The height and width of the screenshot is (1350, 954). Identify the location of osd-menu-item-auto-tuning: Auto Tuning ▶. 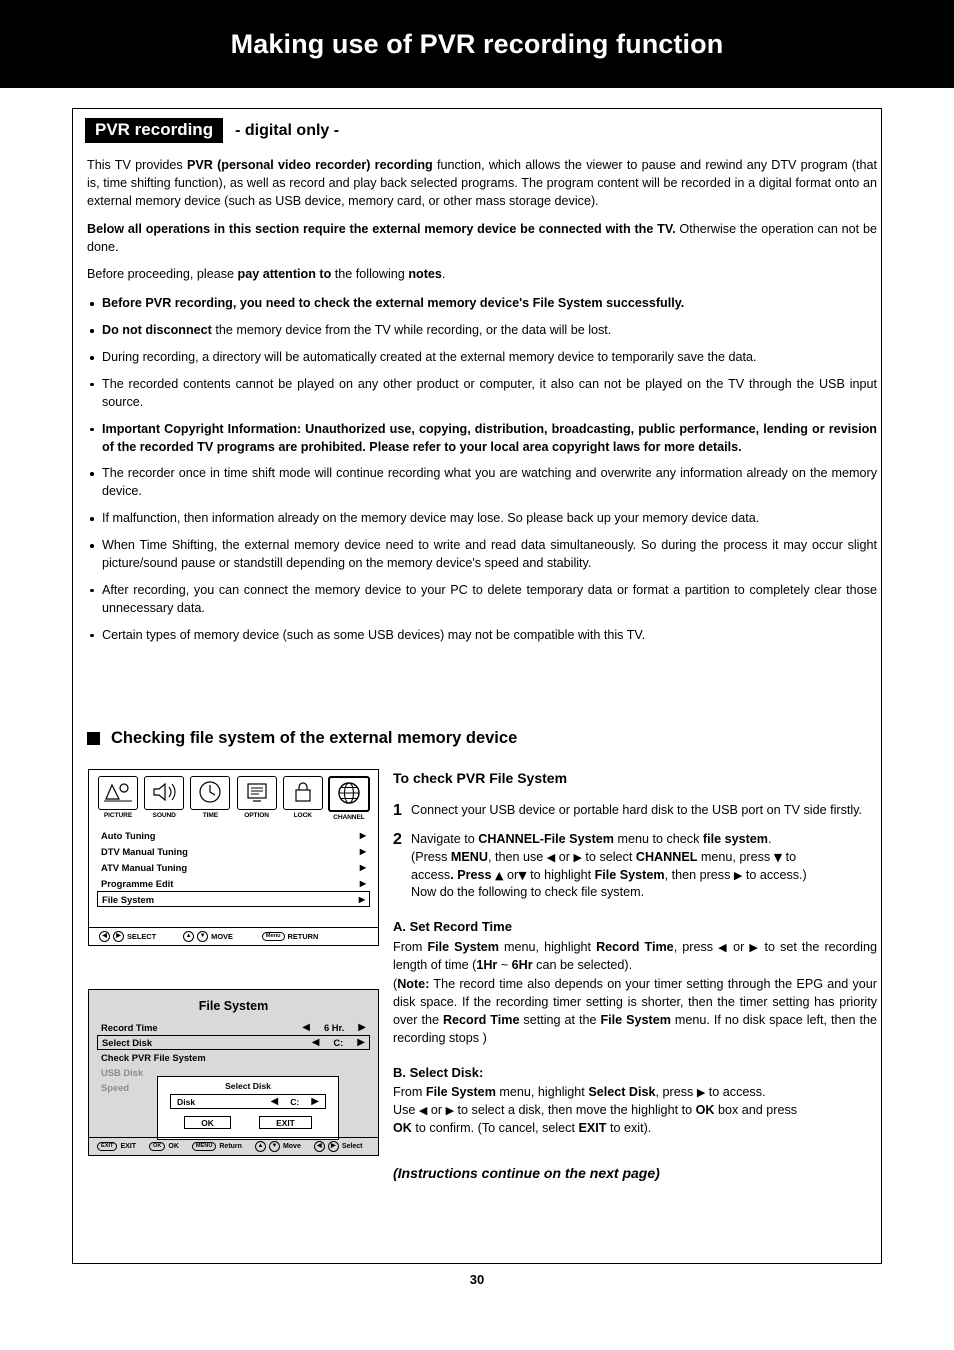
(233, 836).